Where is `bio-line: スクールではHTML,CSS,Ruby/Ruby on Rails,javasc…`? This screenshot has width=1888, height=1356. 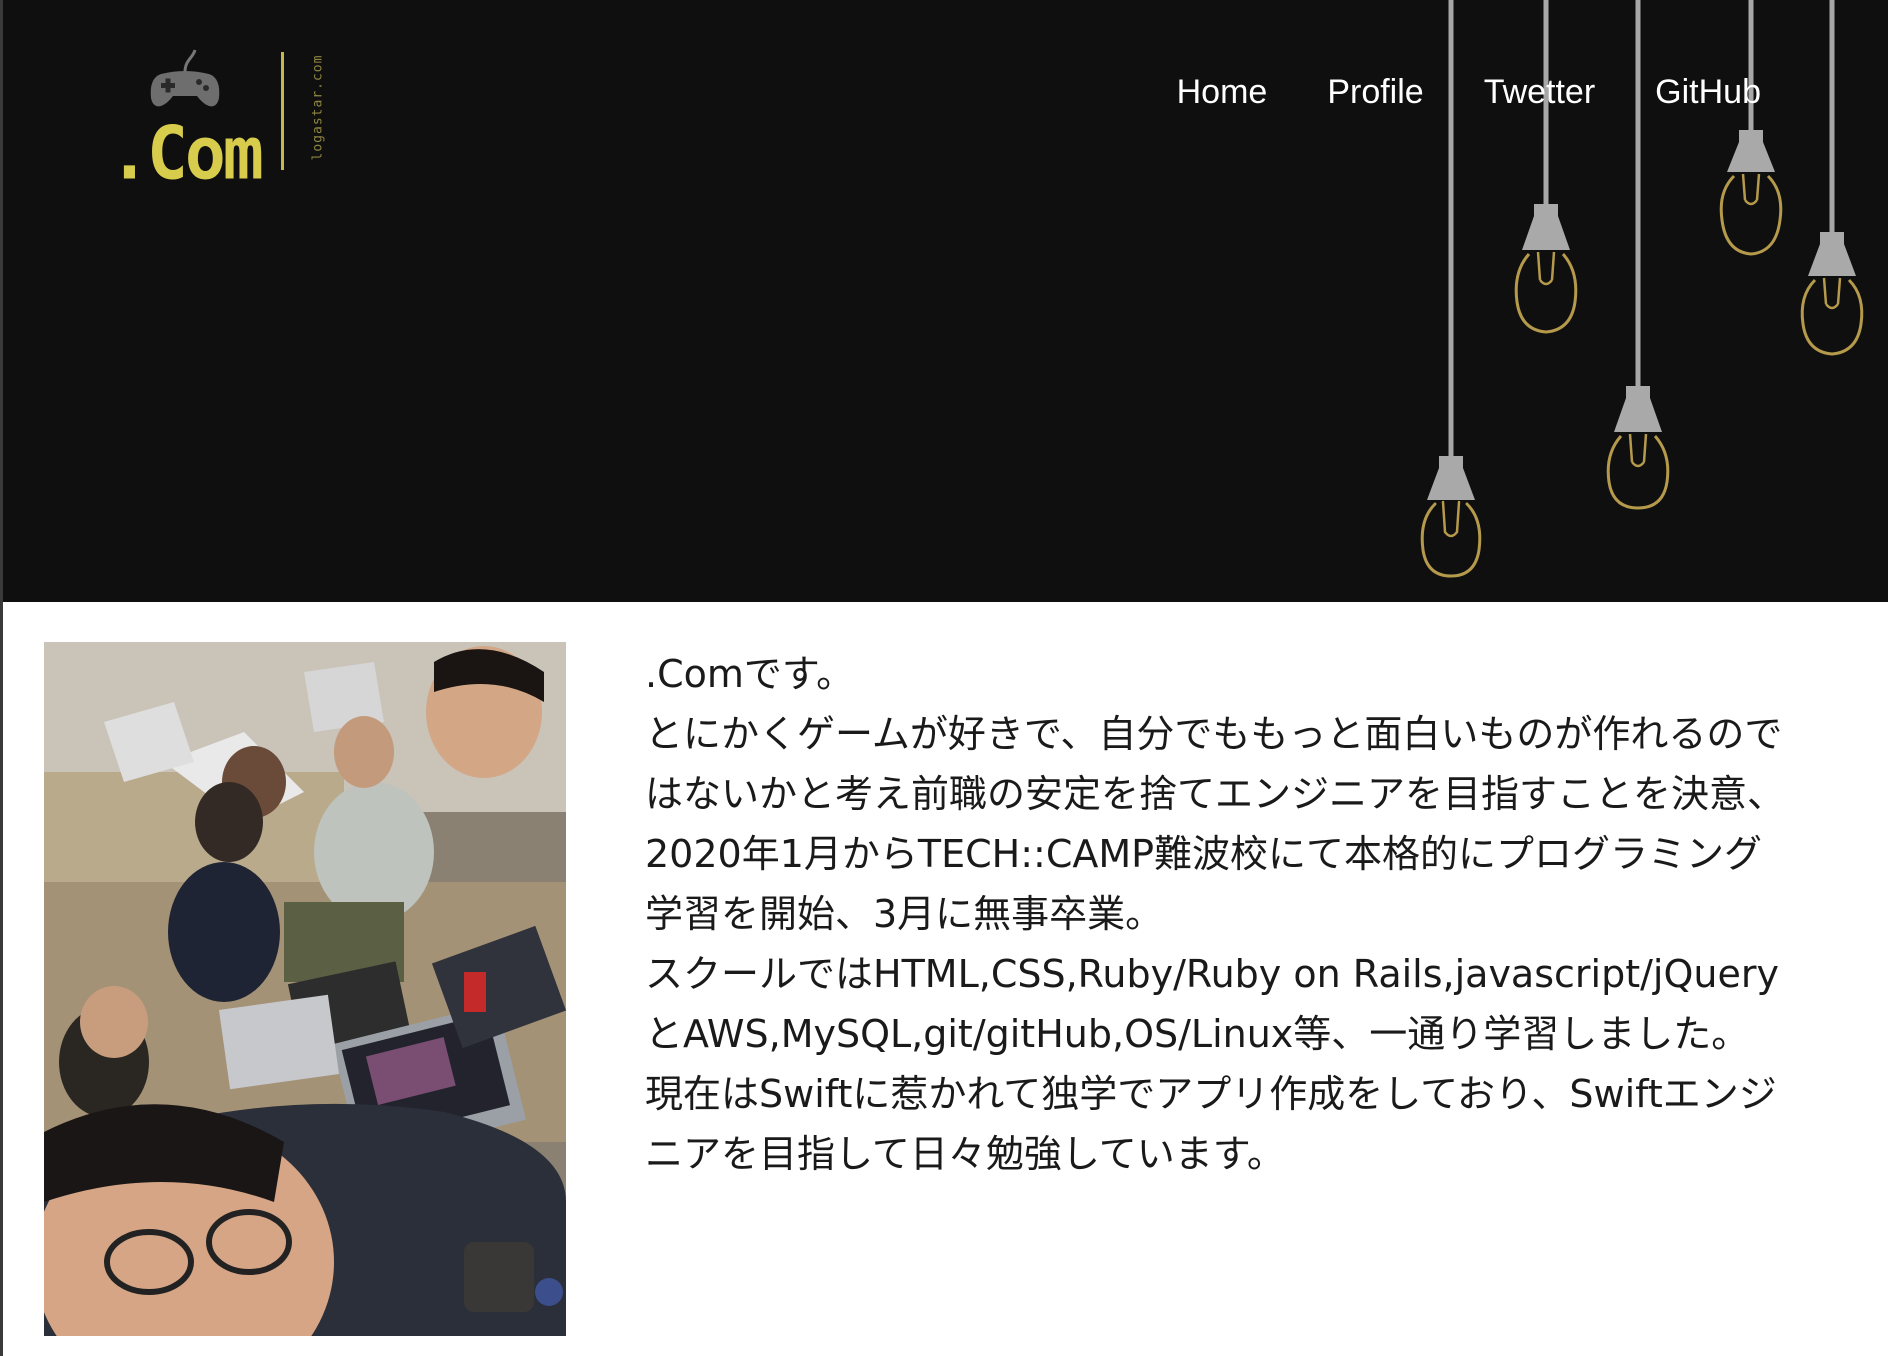
bio-line: スクールではHTML,CSS,Ruby/Ruby on Rails,javasc… is located at coordinates (1212, 974).